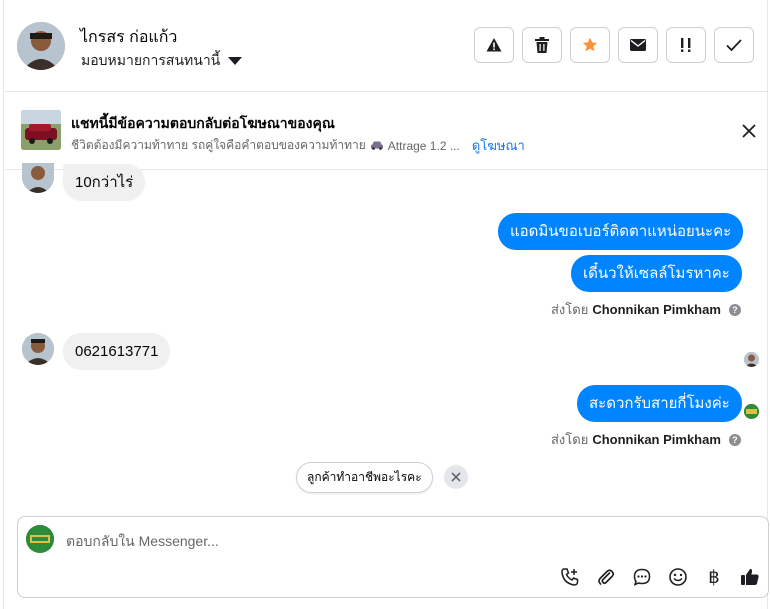 The width and height of the screenshot is (770, 609). I want to click on assign-conversation-label: มอบหมายการสนทนานี้, so click(151, 60).